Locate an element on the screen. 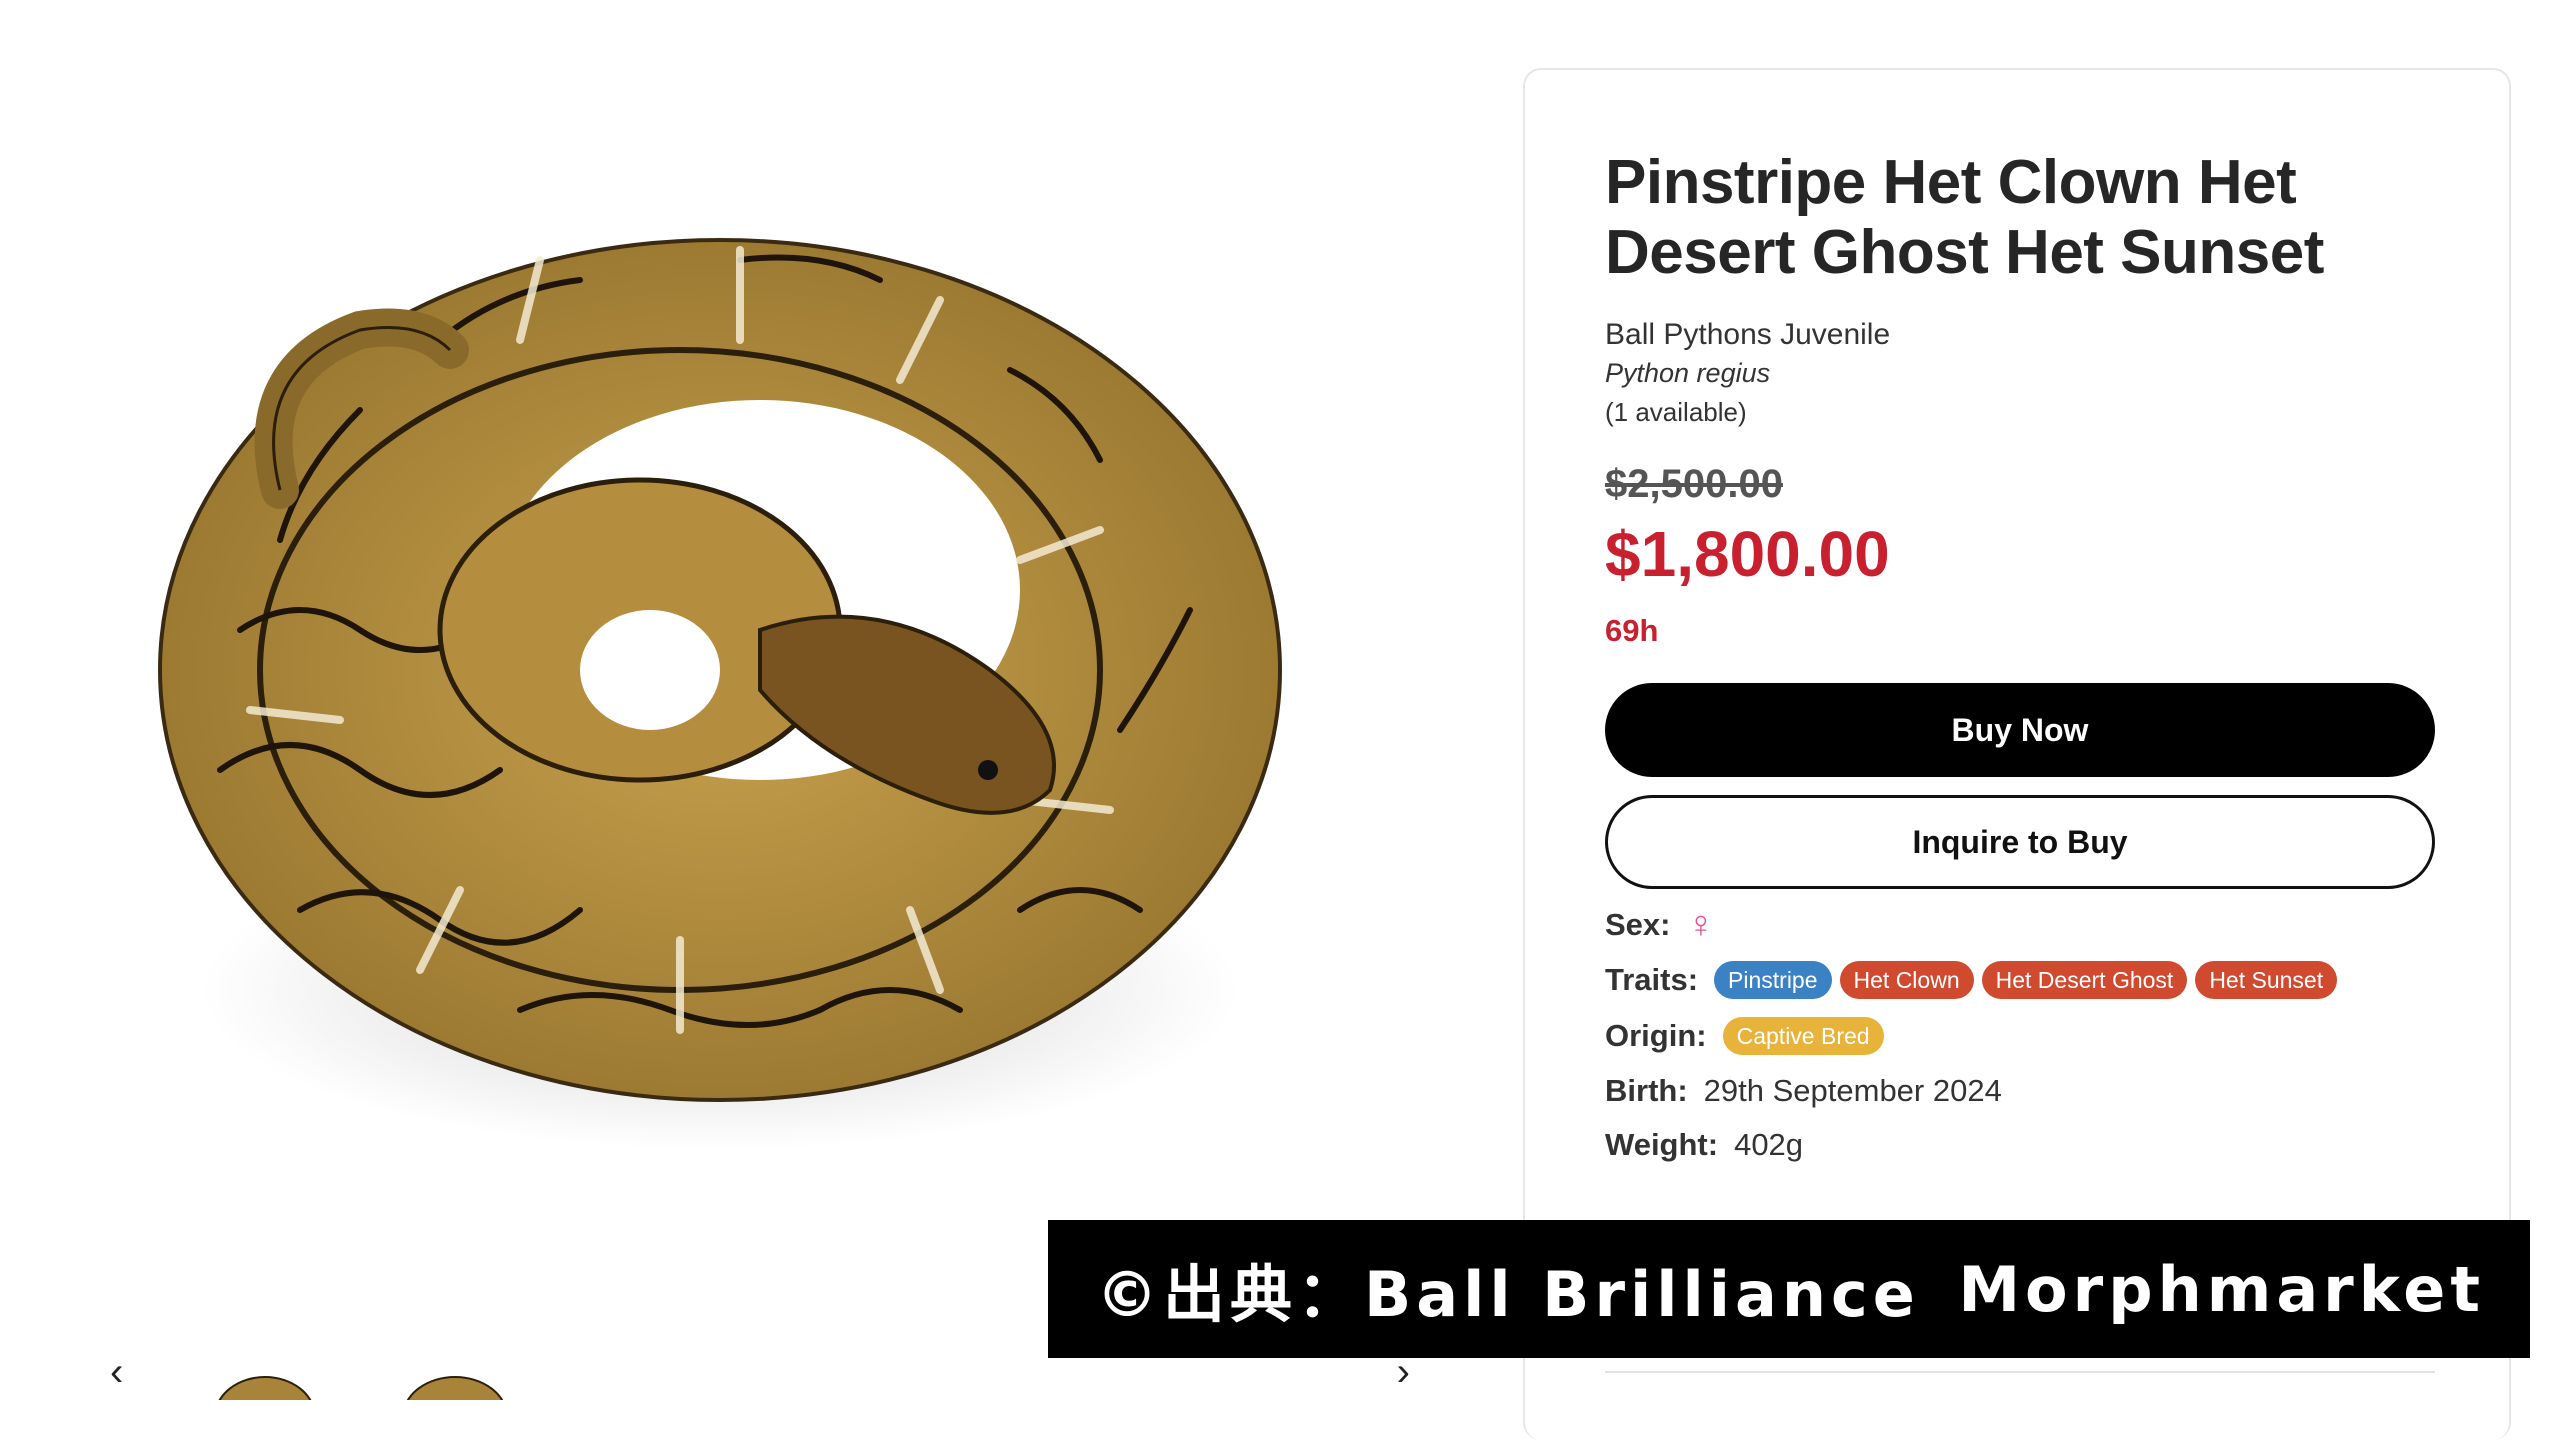 Image resolution: width=2560 pixels, height=1440 pixels. site-credit: Morphmarket is located at coordinates (2221, 1289).